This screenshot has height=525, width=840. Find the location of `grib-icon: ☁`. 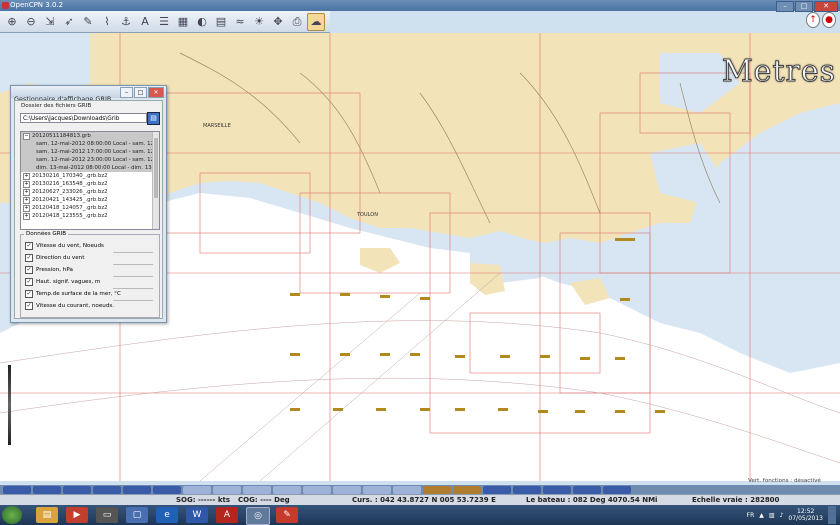

grib-icon: ☁ is located at coordinates (316, 21).